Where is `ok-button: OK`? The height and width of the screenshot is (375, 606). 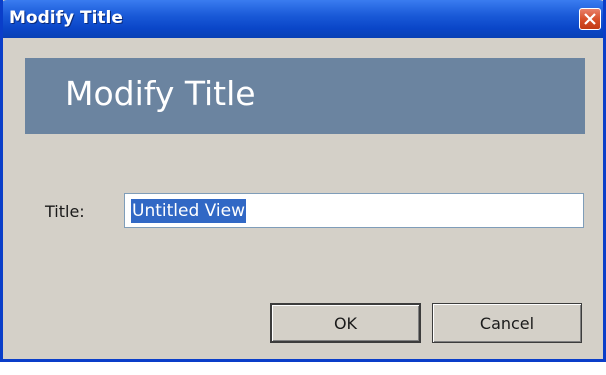 ok-button: OK is located at coordinates (345, 323).